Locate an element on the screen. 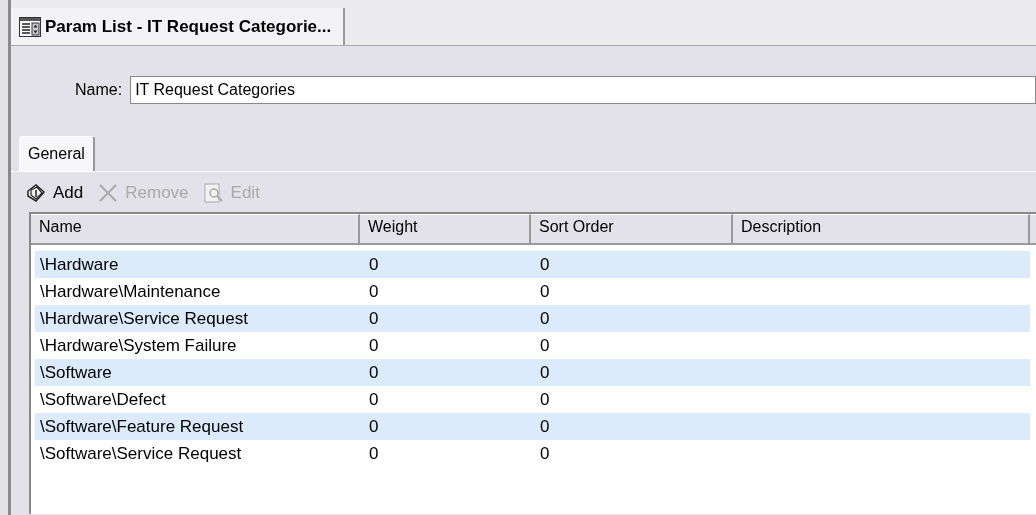  table-cell-text: \Hardware\System Failure is located at coordinates (138, 345).